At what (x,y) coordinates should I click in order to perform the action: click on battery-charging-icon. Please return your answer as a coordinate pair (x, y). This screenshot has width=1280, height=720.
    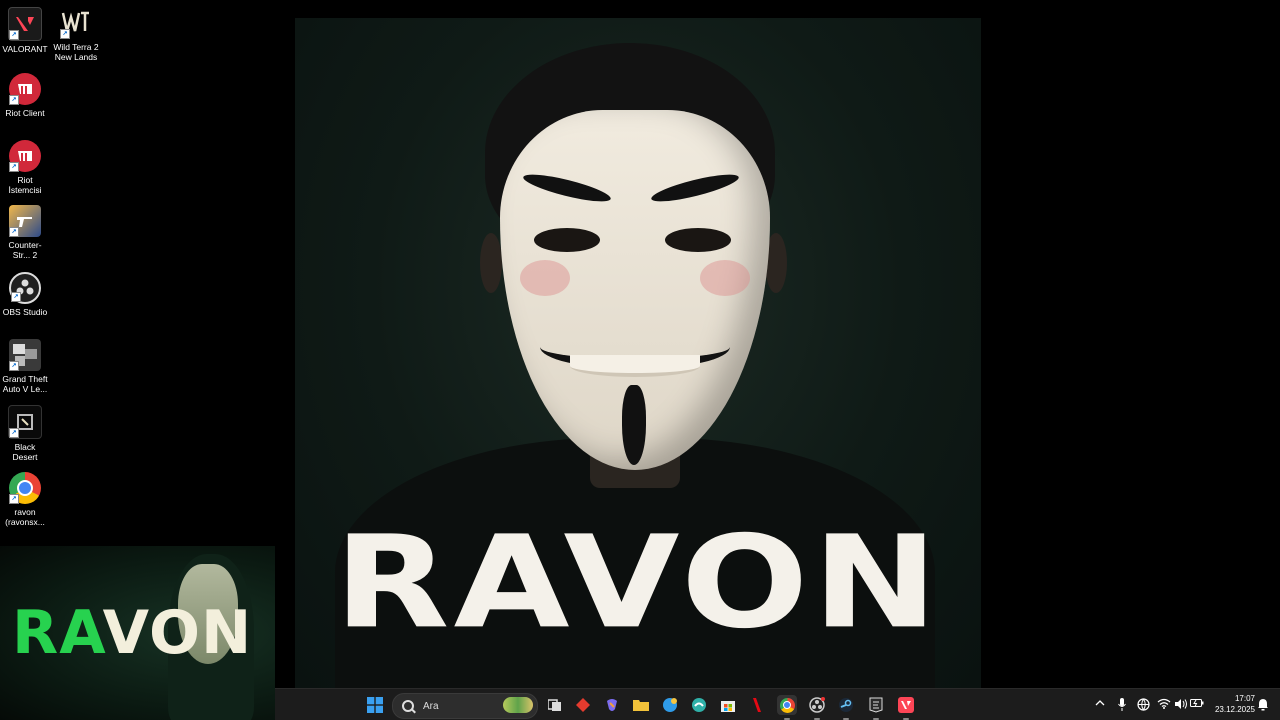
    Looking at the image, I should click on (1197, 703).